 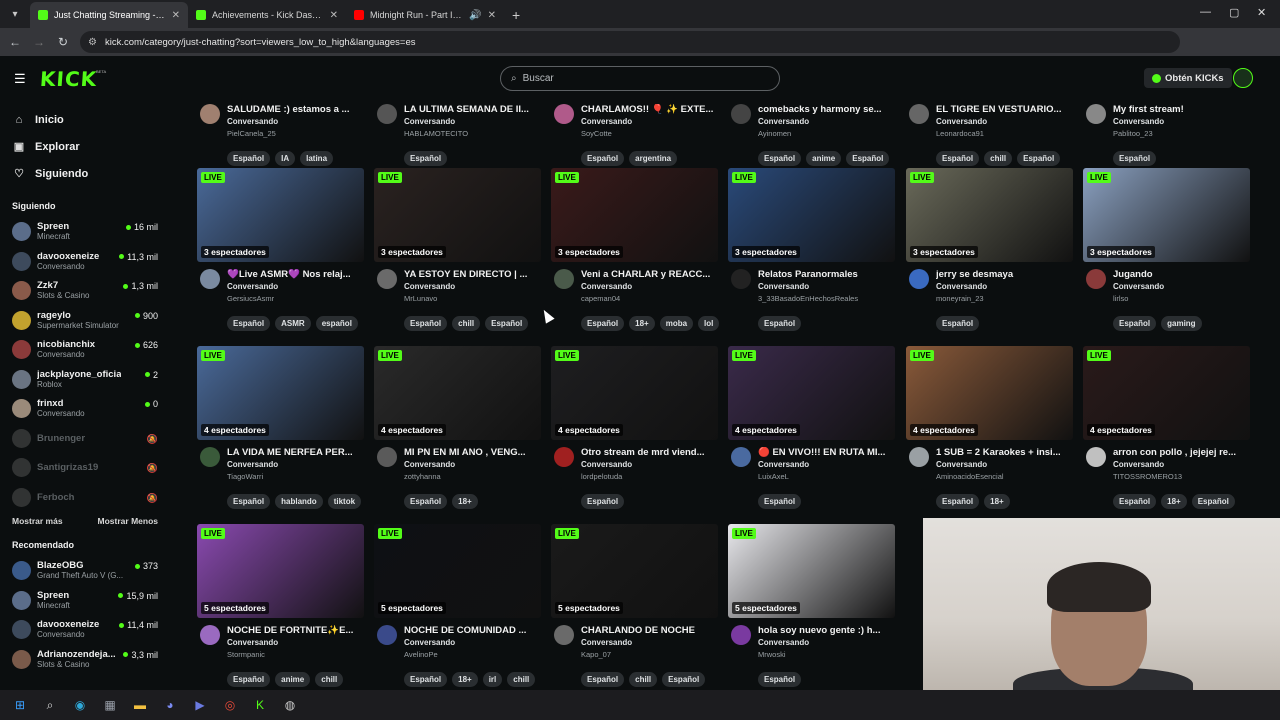 What do you see at coordinates (1234, 12) in the screenshot?
I see `maximize-icon: ▢` at bounding box center [1234, 12].